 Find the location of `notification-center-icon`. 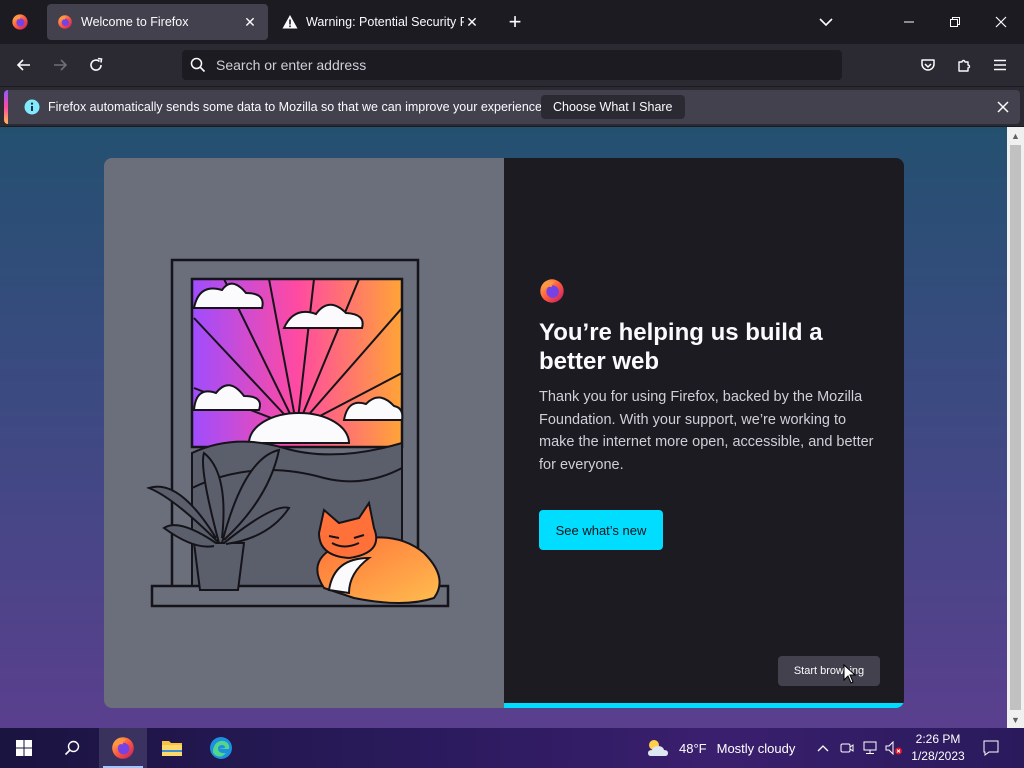

notification-center-icon is located at coordinates (991, 748).